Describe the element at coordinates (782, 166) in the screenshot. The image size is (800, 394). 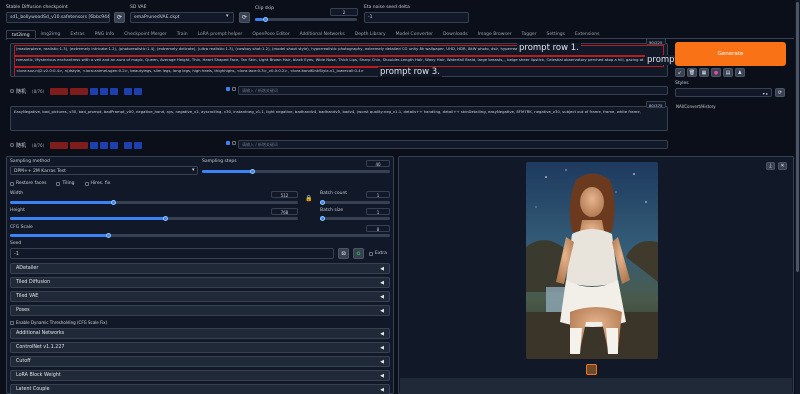
I see `close-icon: ✕` at that location.